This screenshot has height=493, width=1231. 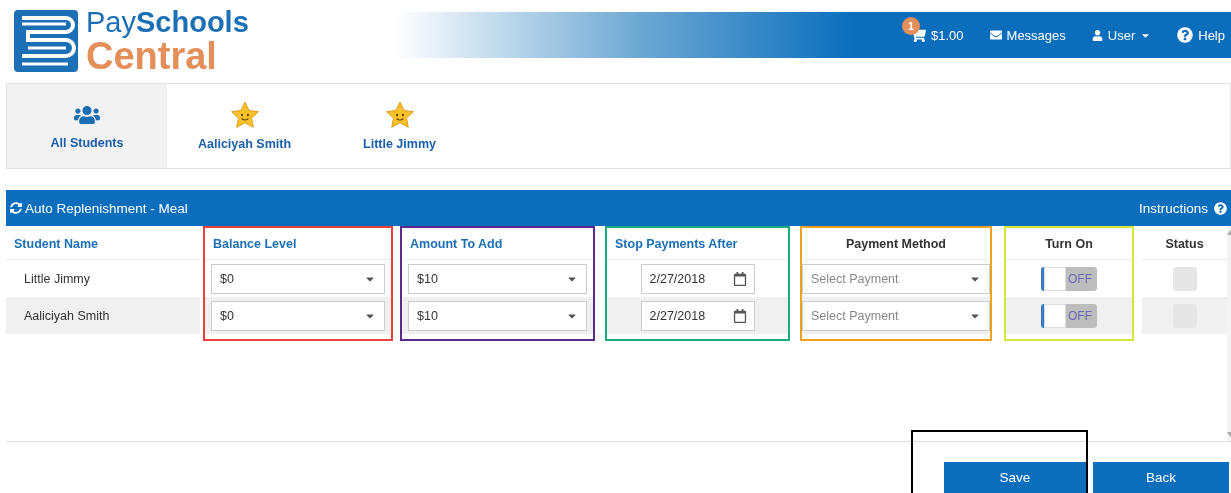 What do you see at coordinates (87, 126) in the screenshot?
I see `student-tab: All Students` at bounding box center [87, 126].